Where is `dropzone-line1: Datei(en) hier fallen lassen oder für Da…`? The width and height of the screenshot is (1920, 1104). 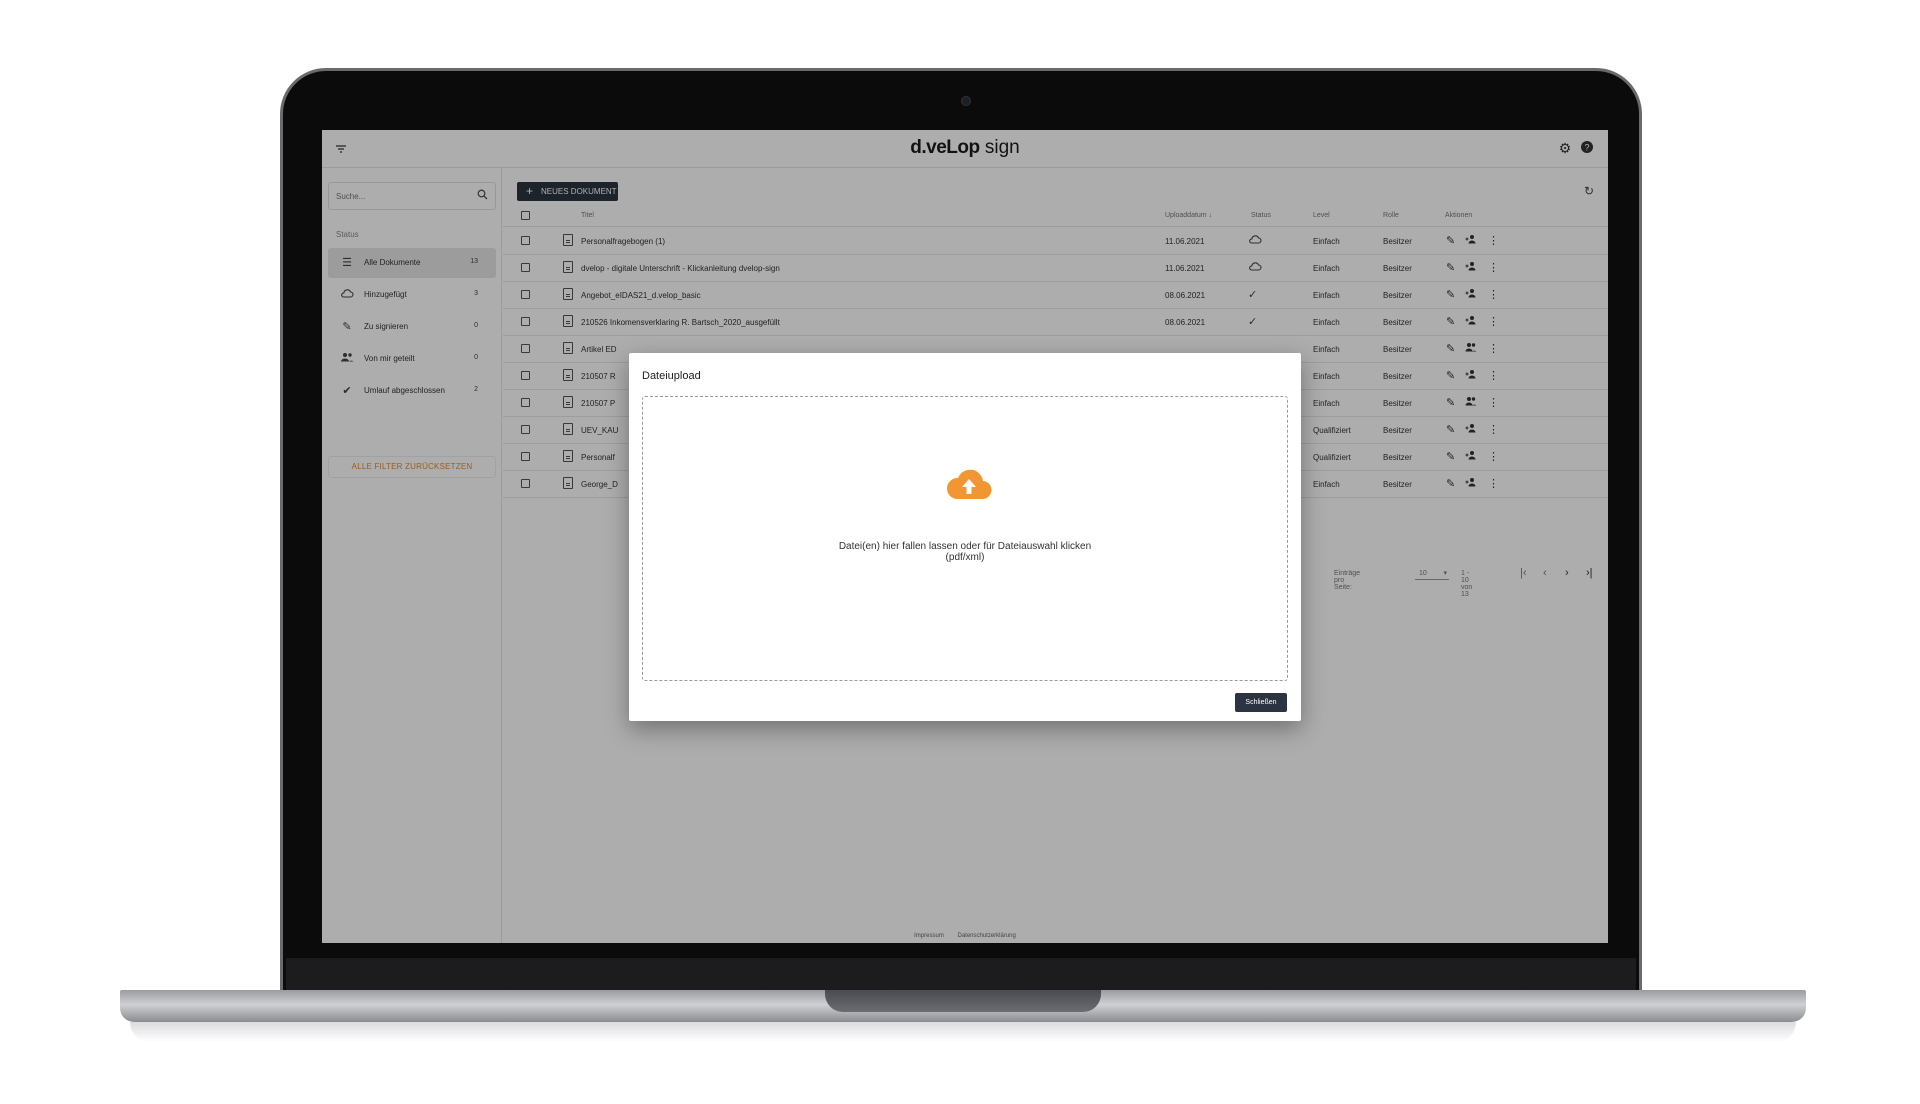 dropzone-line1: Datei(en) hier fallen lassen oder für Da… is located at coordinates (965, 546).